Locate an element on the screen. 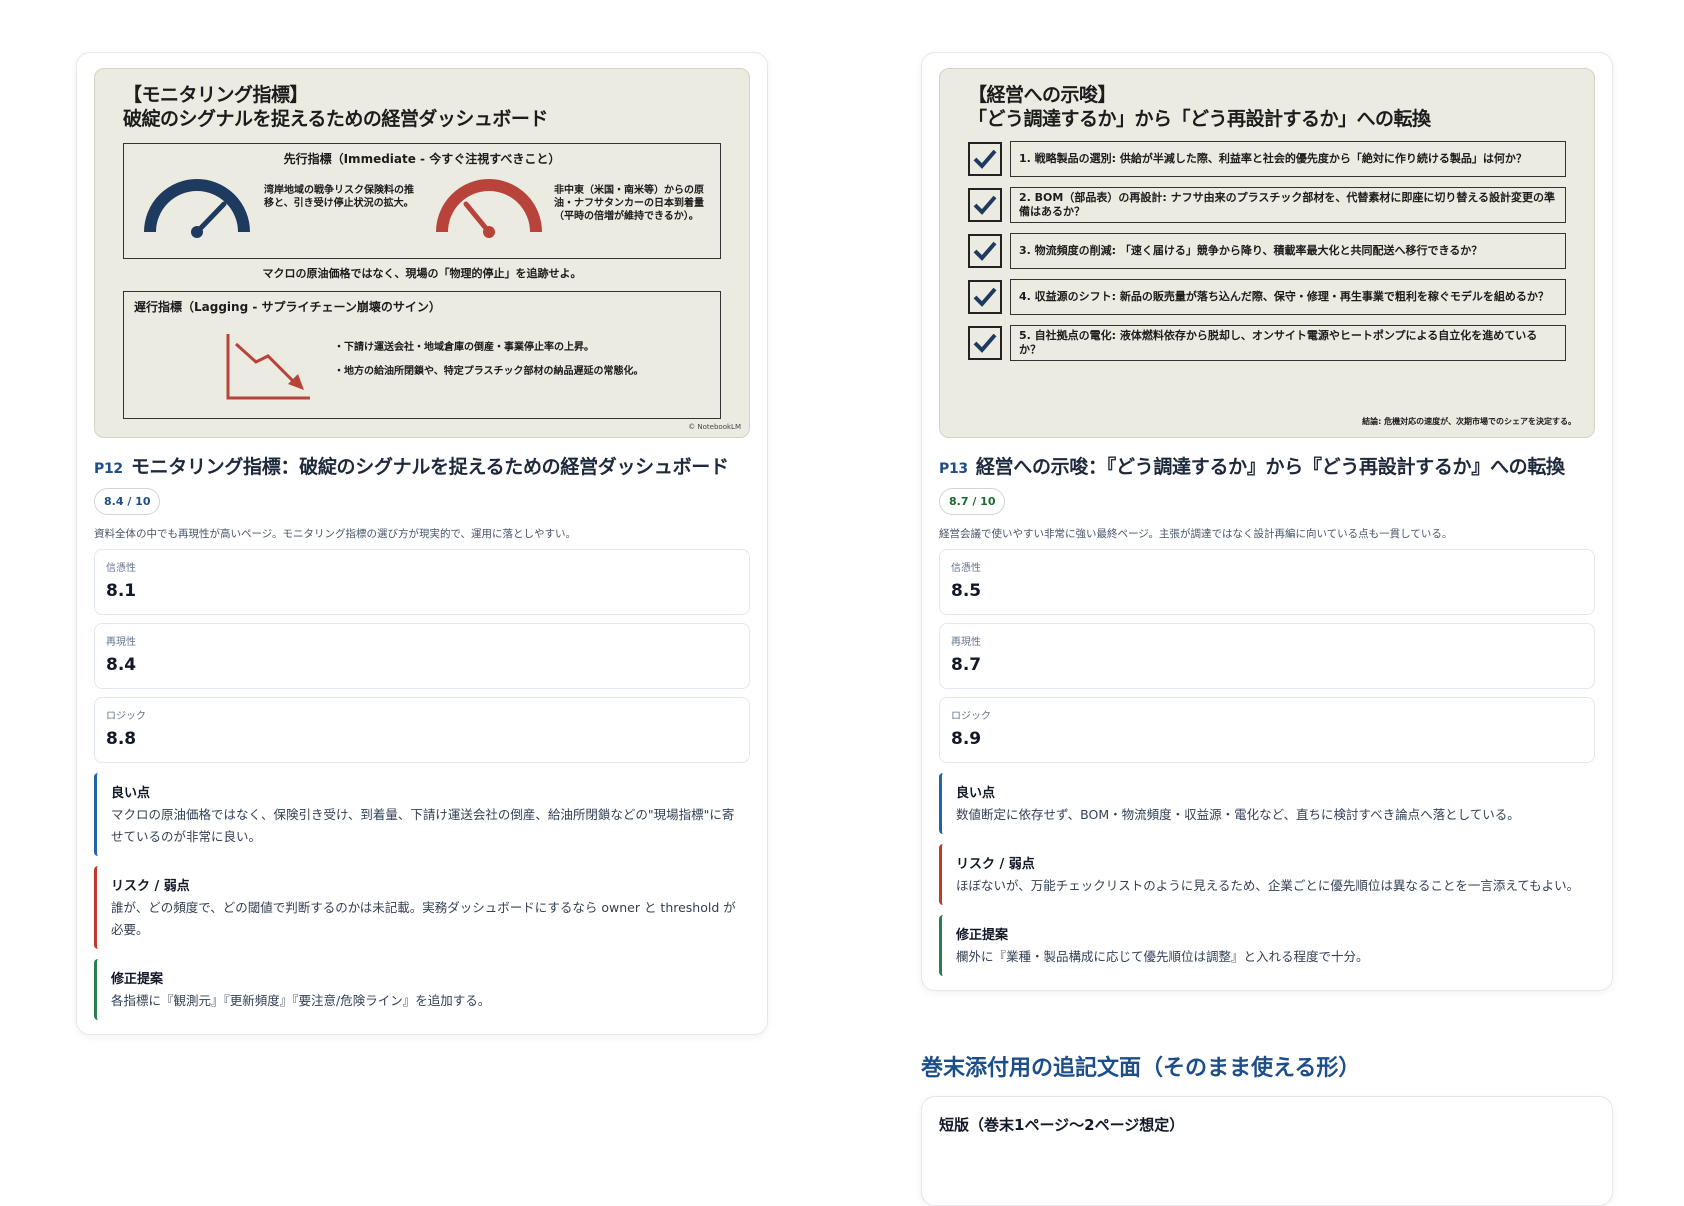 This screenshot has width=1684, height=1206. fix-suggestion-note: 修正提案 欄外に『業種・製品構成に応じて優先順位は調整』と入れる程度で十分。 is located at coordinates (1267, 945).